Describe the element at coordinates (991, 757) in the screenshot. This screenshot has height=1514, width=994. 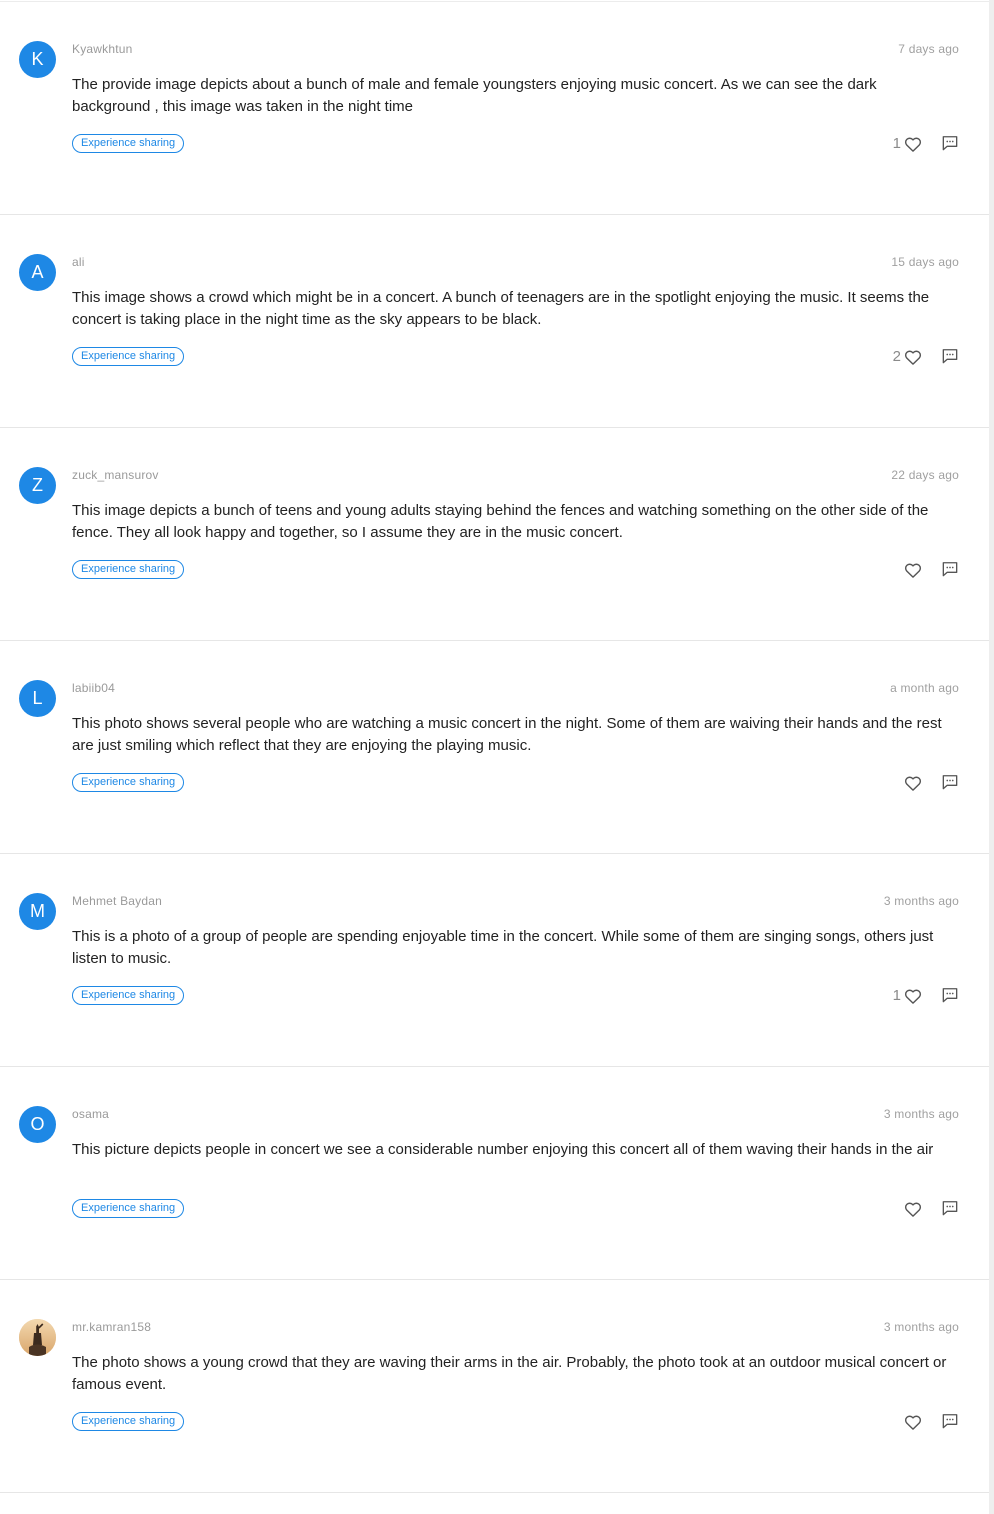
I see `scroll-track` at that location.